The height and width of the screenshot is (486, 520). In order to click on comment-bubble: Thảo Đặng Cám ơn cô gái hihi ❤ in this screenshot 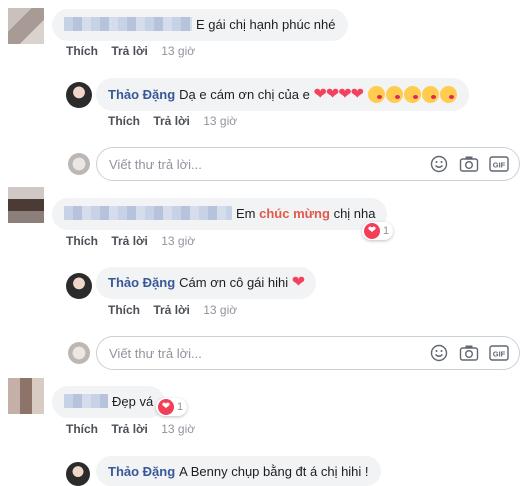, I will do `click(206, 283)`.